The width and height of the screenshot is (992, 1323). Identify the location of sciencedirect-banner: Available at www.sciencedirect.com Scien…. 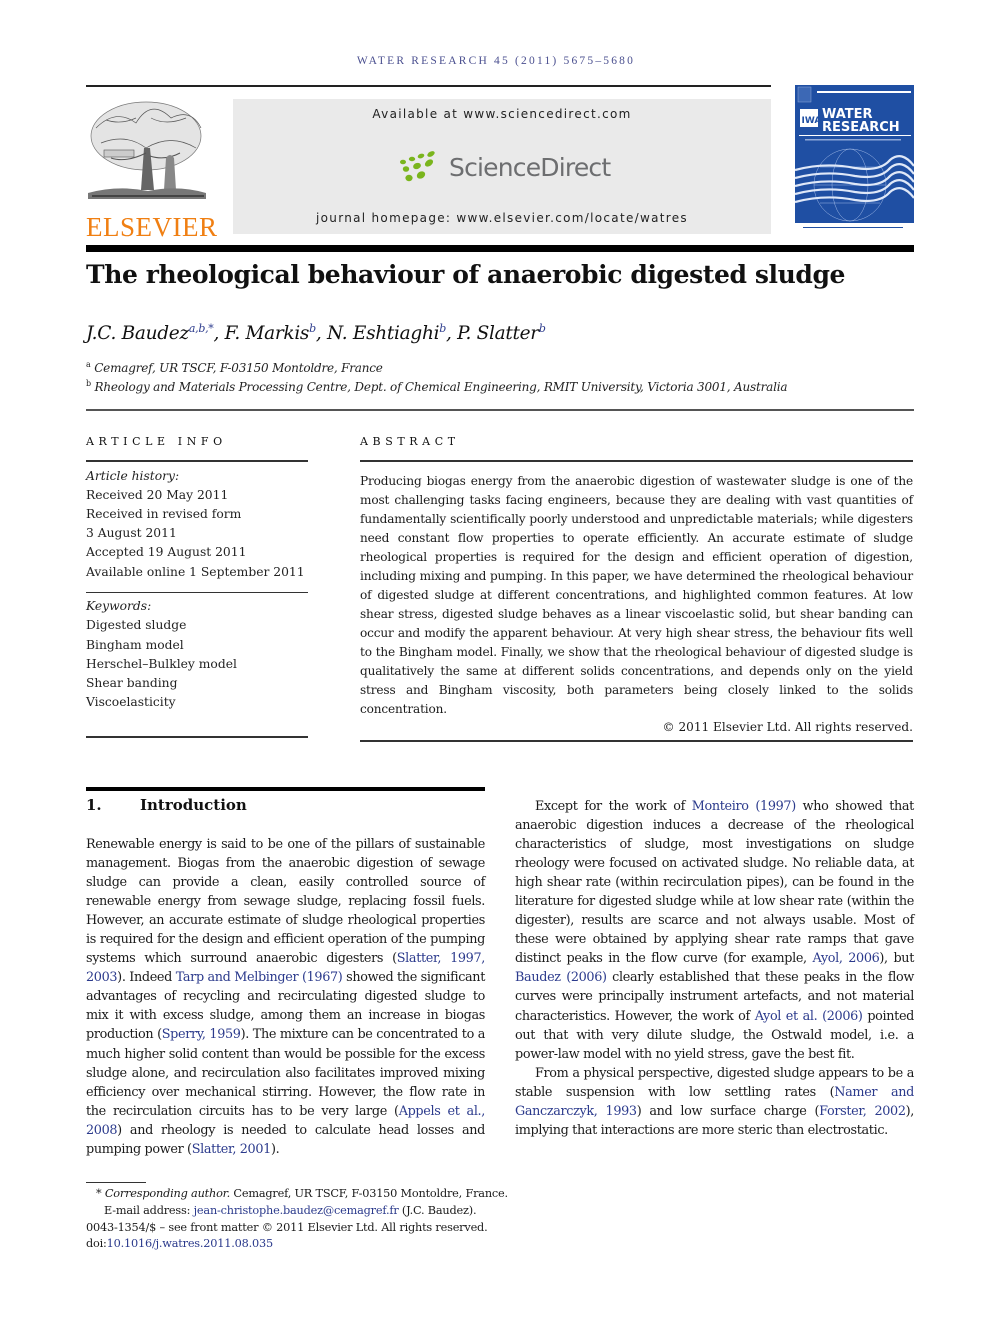
(502, 166).